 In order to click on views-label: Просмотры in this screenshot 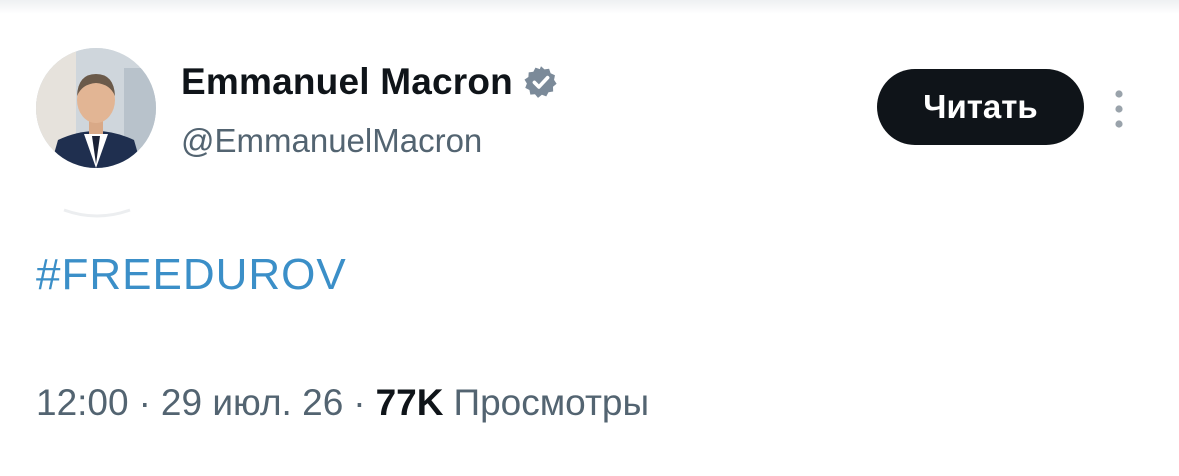, I will do `click(552, 403)`.